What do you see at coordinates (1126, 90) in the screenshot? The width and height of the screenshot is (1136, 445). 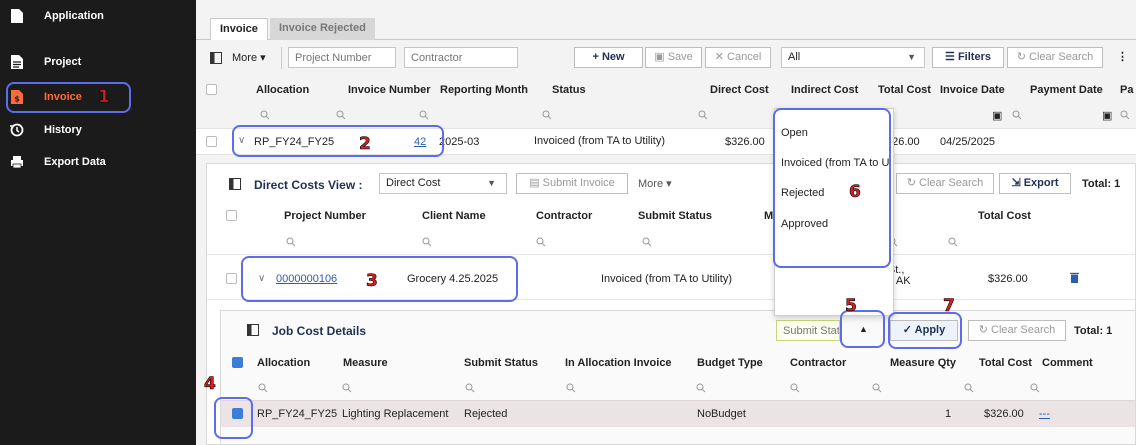 I see `col-pa: Pa` at bounding box center [1126, 90].